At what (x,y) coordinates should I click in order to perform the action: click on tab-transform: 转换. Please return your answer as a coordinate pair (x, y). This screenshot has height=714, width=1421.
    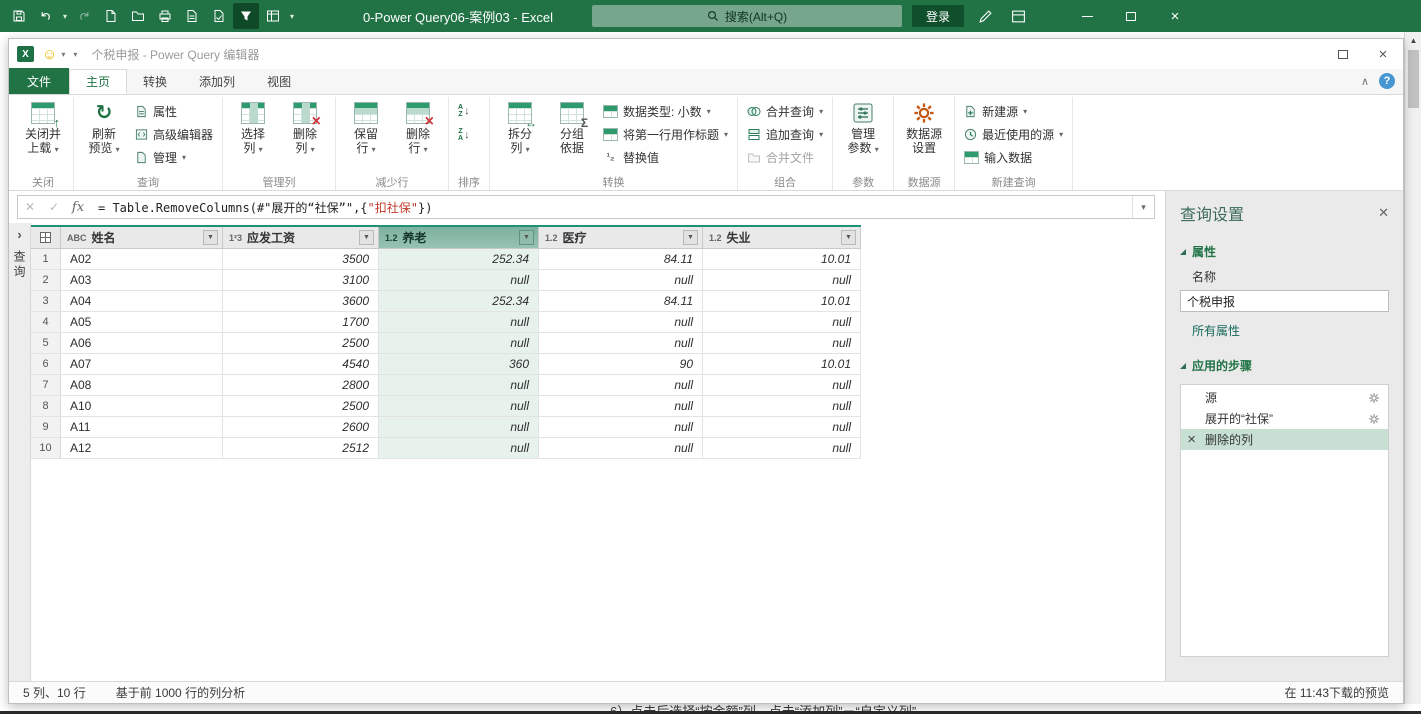
    Looking at the image, I should click on (155, 81).